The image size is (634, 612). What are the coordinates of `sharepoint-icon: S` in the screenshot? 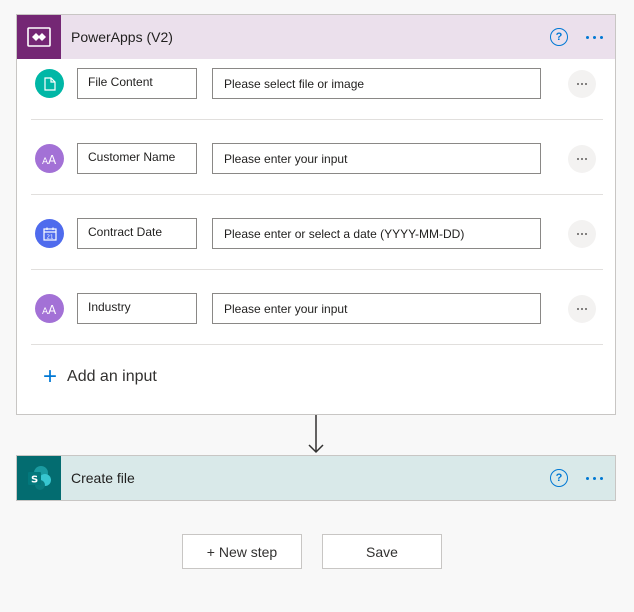 It's located at (39, 478).